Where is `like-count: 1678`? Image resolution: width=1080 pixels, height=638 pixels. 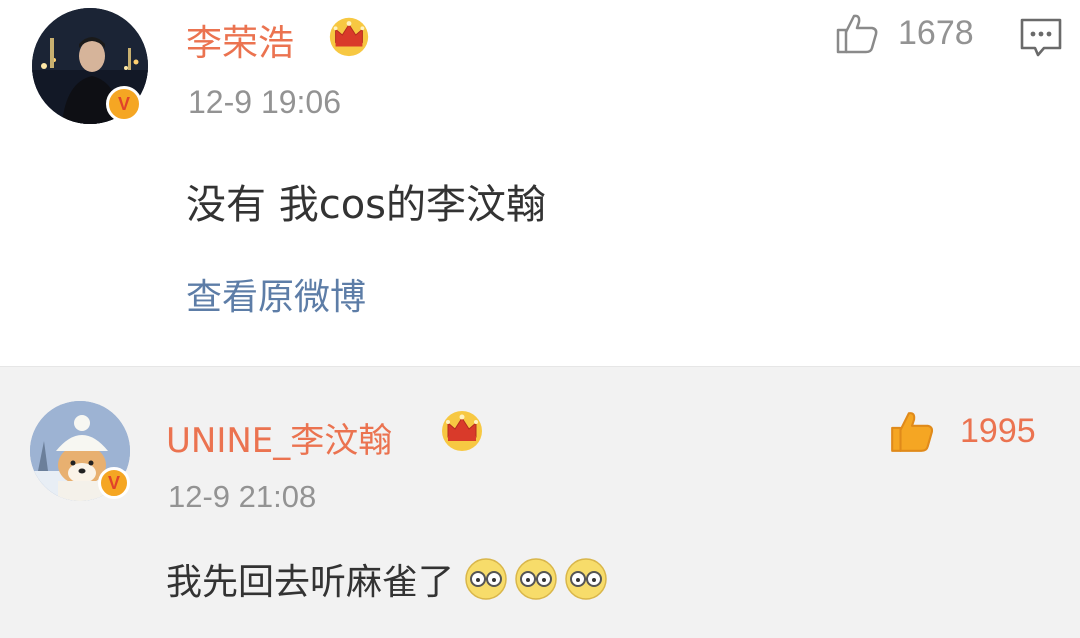 like-count: 1678 is located at coordinates (936, 32).